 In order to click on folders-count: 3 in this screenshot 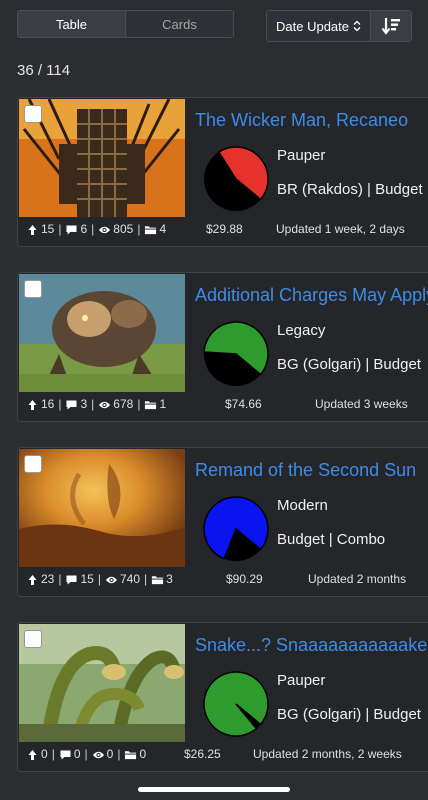, I will do `click(169, 579)`.